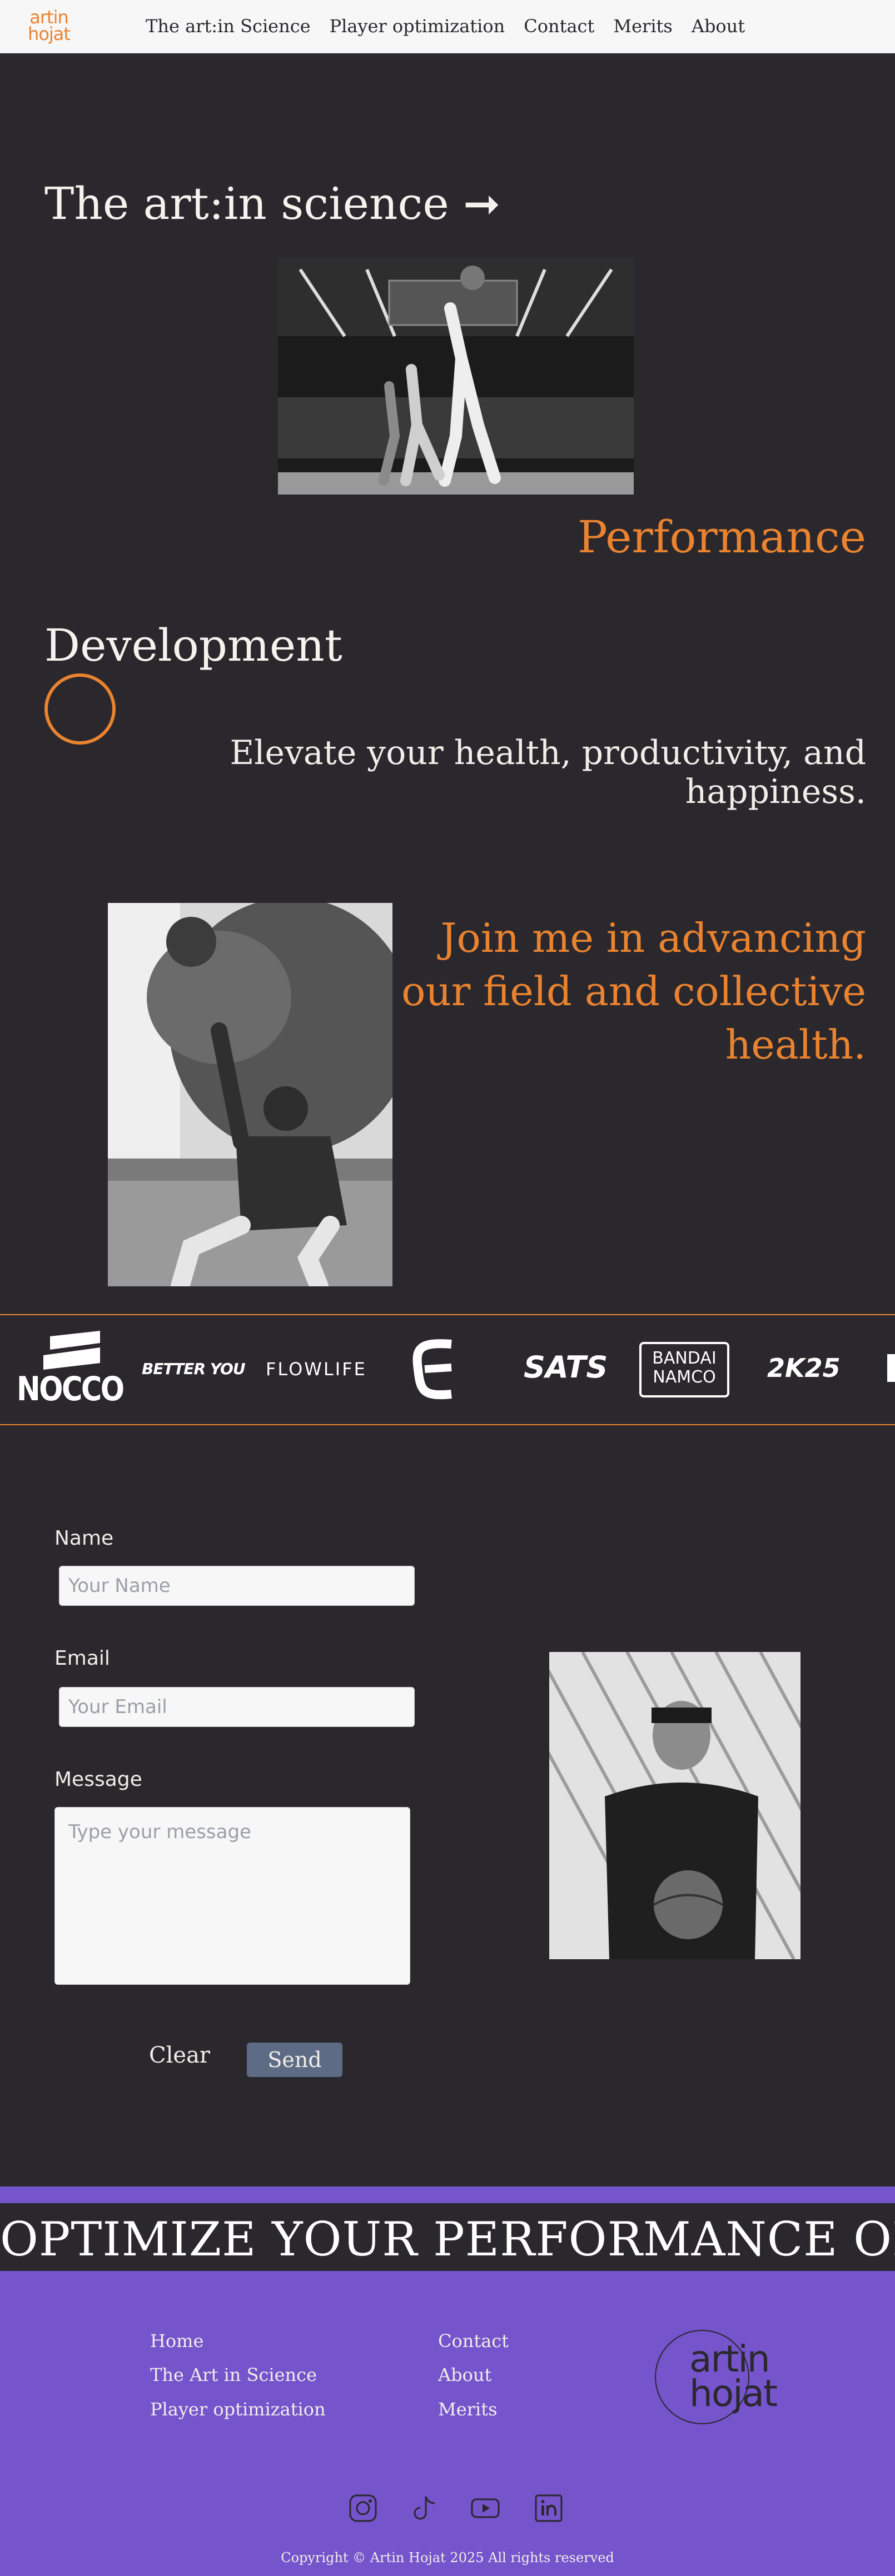 This screenshot has height=2576, width=895. Describe the element at coordinates (80, 709) in the screenshot. I see `circle-decoration` at that location.